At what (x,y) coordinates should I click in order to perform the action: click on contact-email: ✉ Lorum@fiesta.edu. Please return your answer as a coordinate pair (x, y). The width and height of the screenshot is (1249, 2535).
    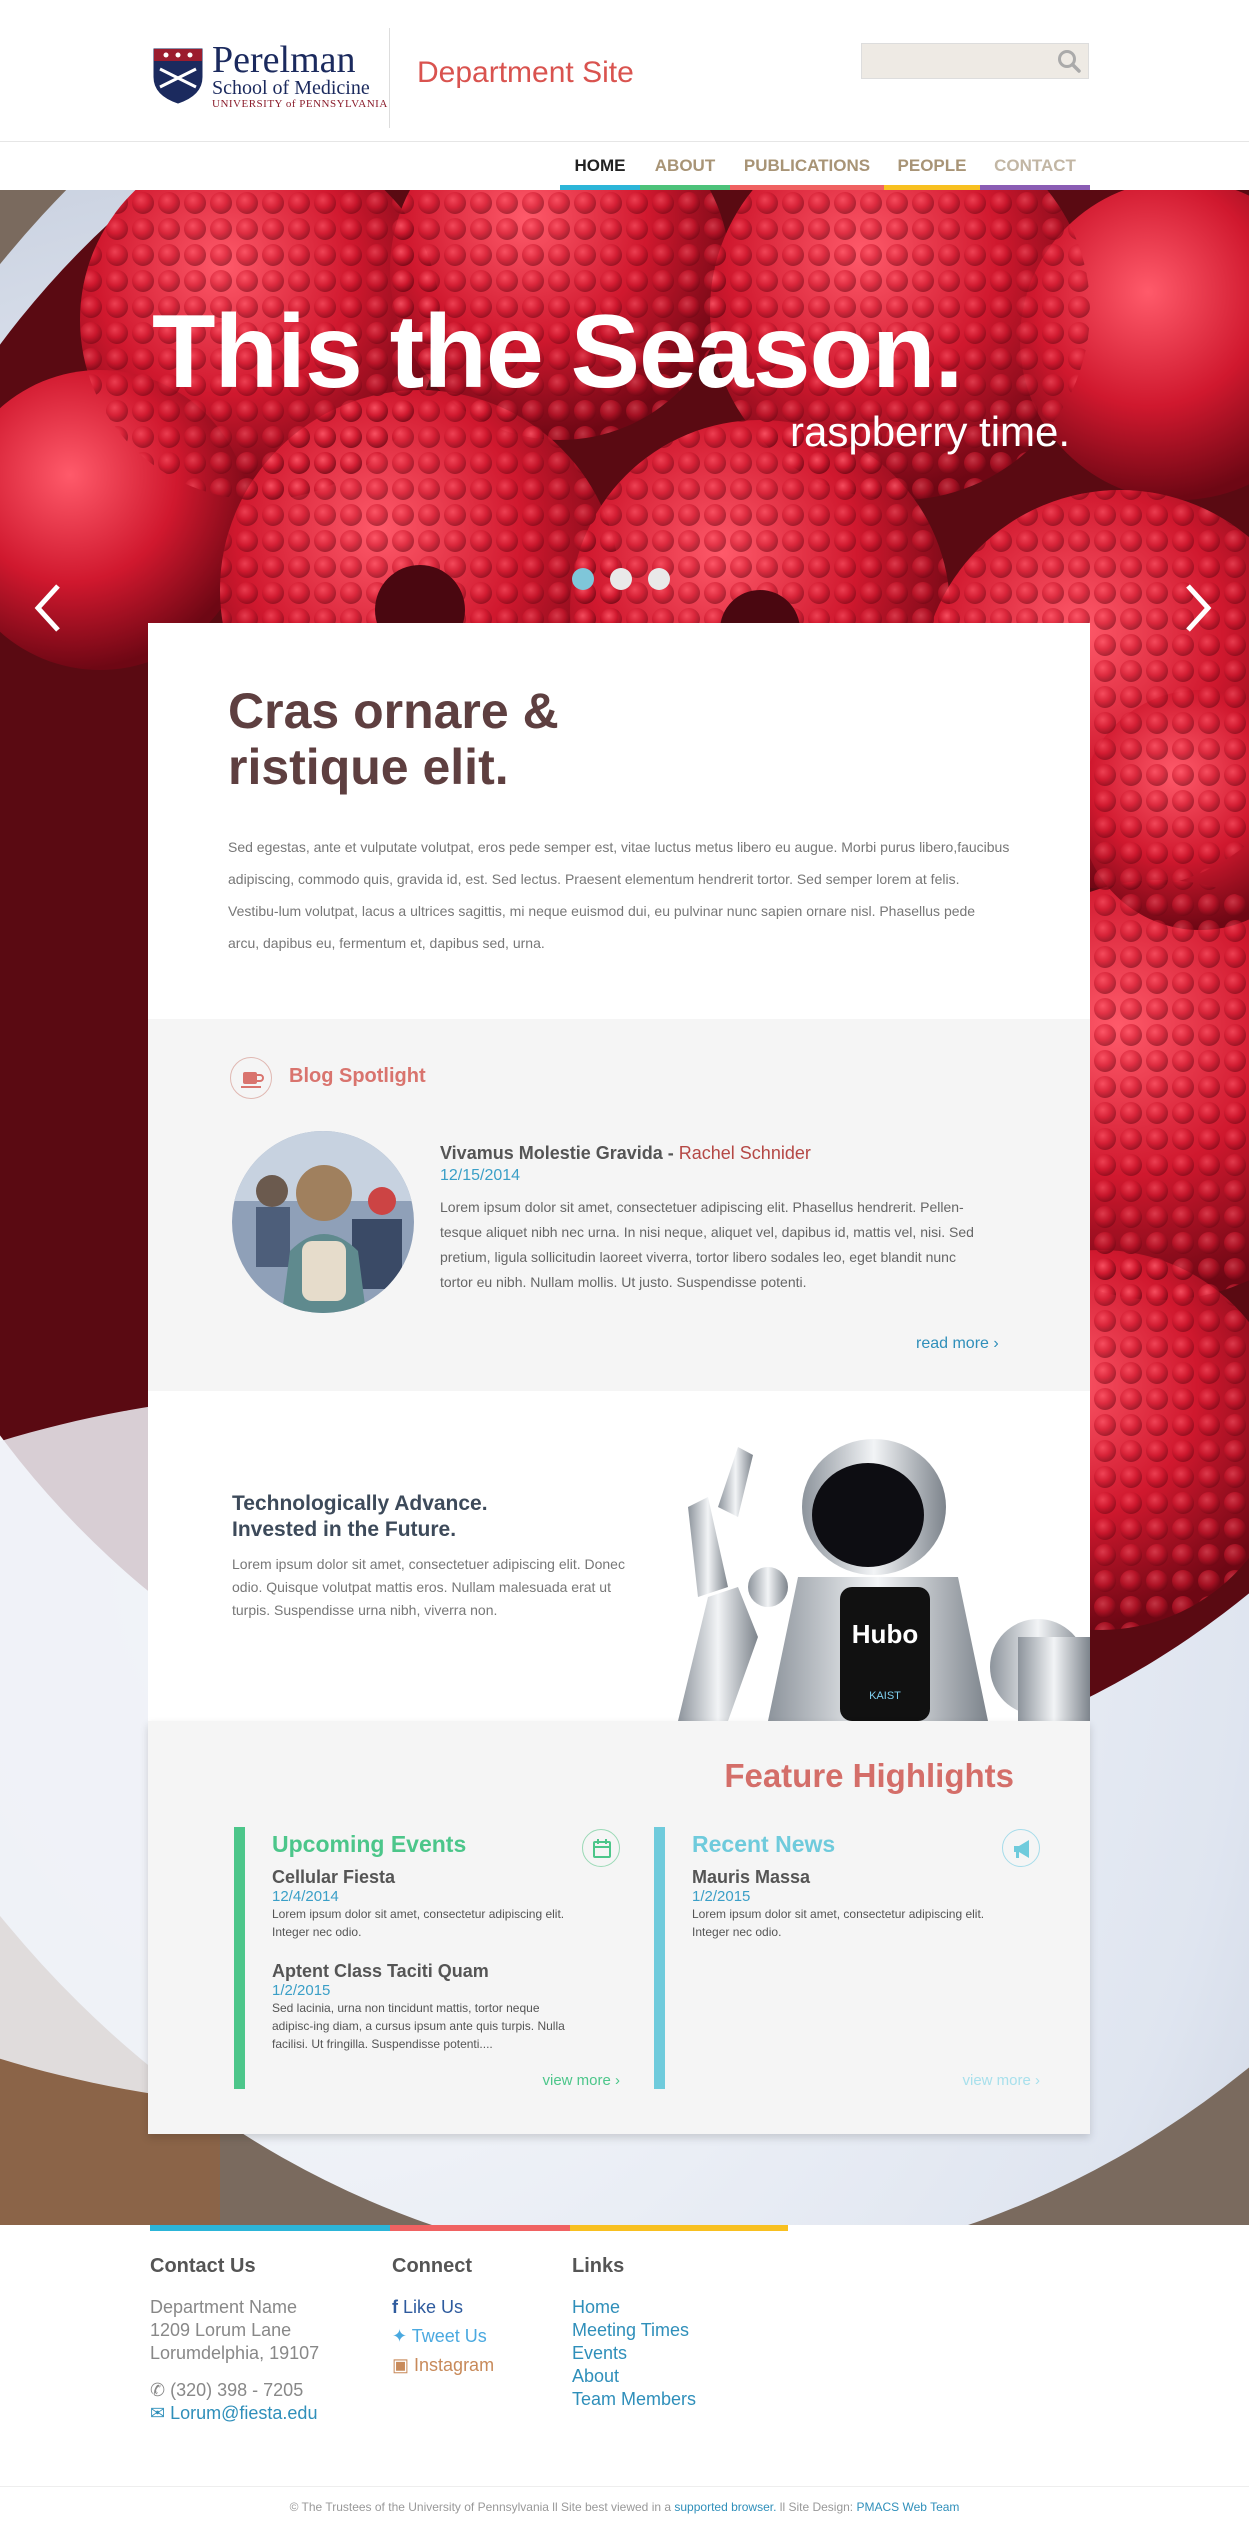
    Looking at the image, I should click on (234, 2413).